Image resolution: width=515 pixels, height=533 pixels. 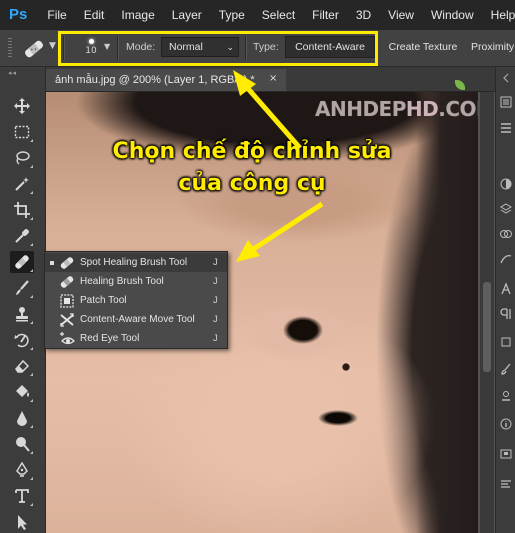 I want to click on path-select-arrow-icon, so click(x=22, y=522).